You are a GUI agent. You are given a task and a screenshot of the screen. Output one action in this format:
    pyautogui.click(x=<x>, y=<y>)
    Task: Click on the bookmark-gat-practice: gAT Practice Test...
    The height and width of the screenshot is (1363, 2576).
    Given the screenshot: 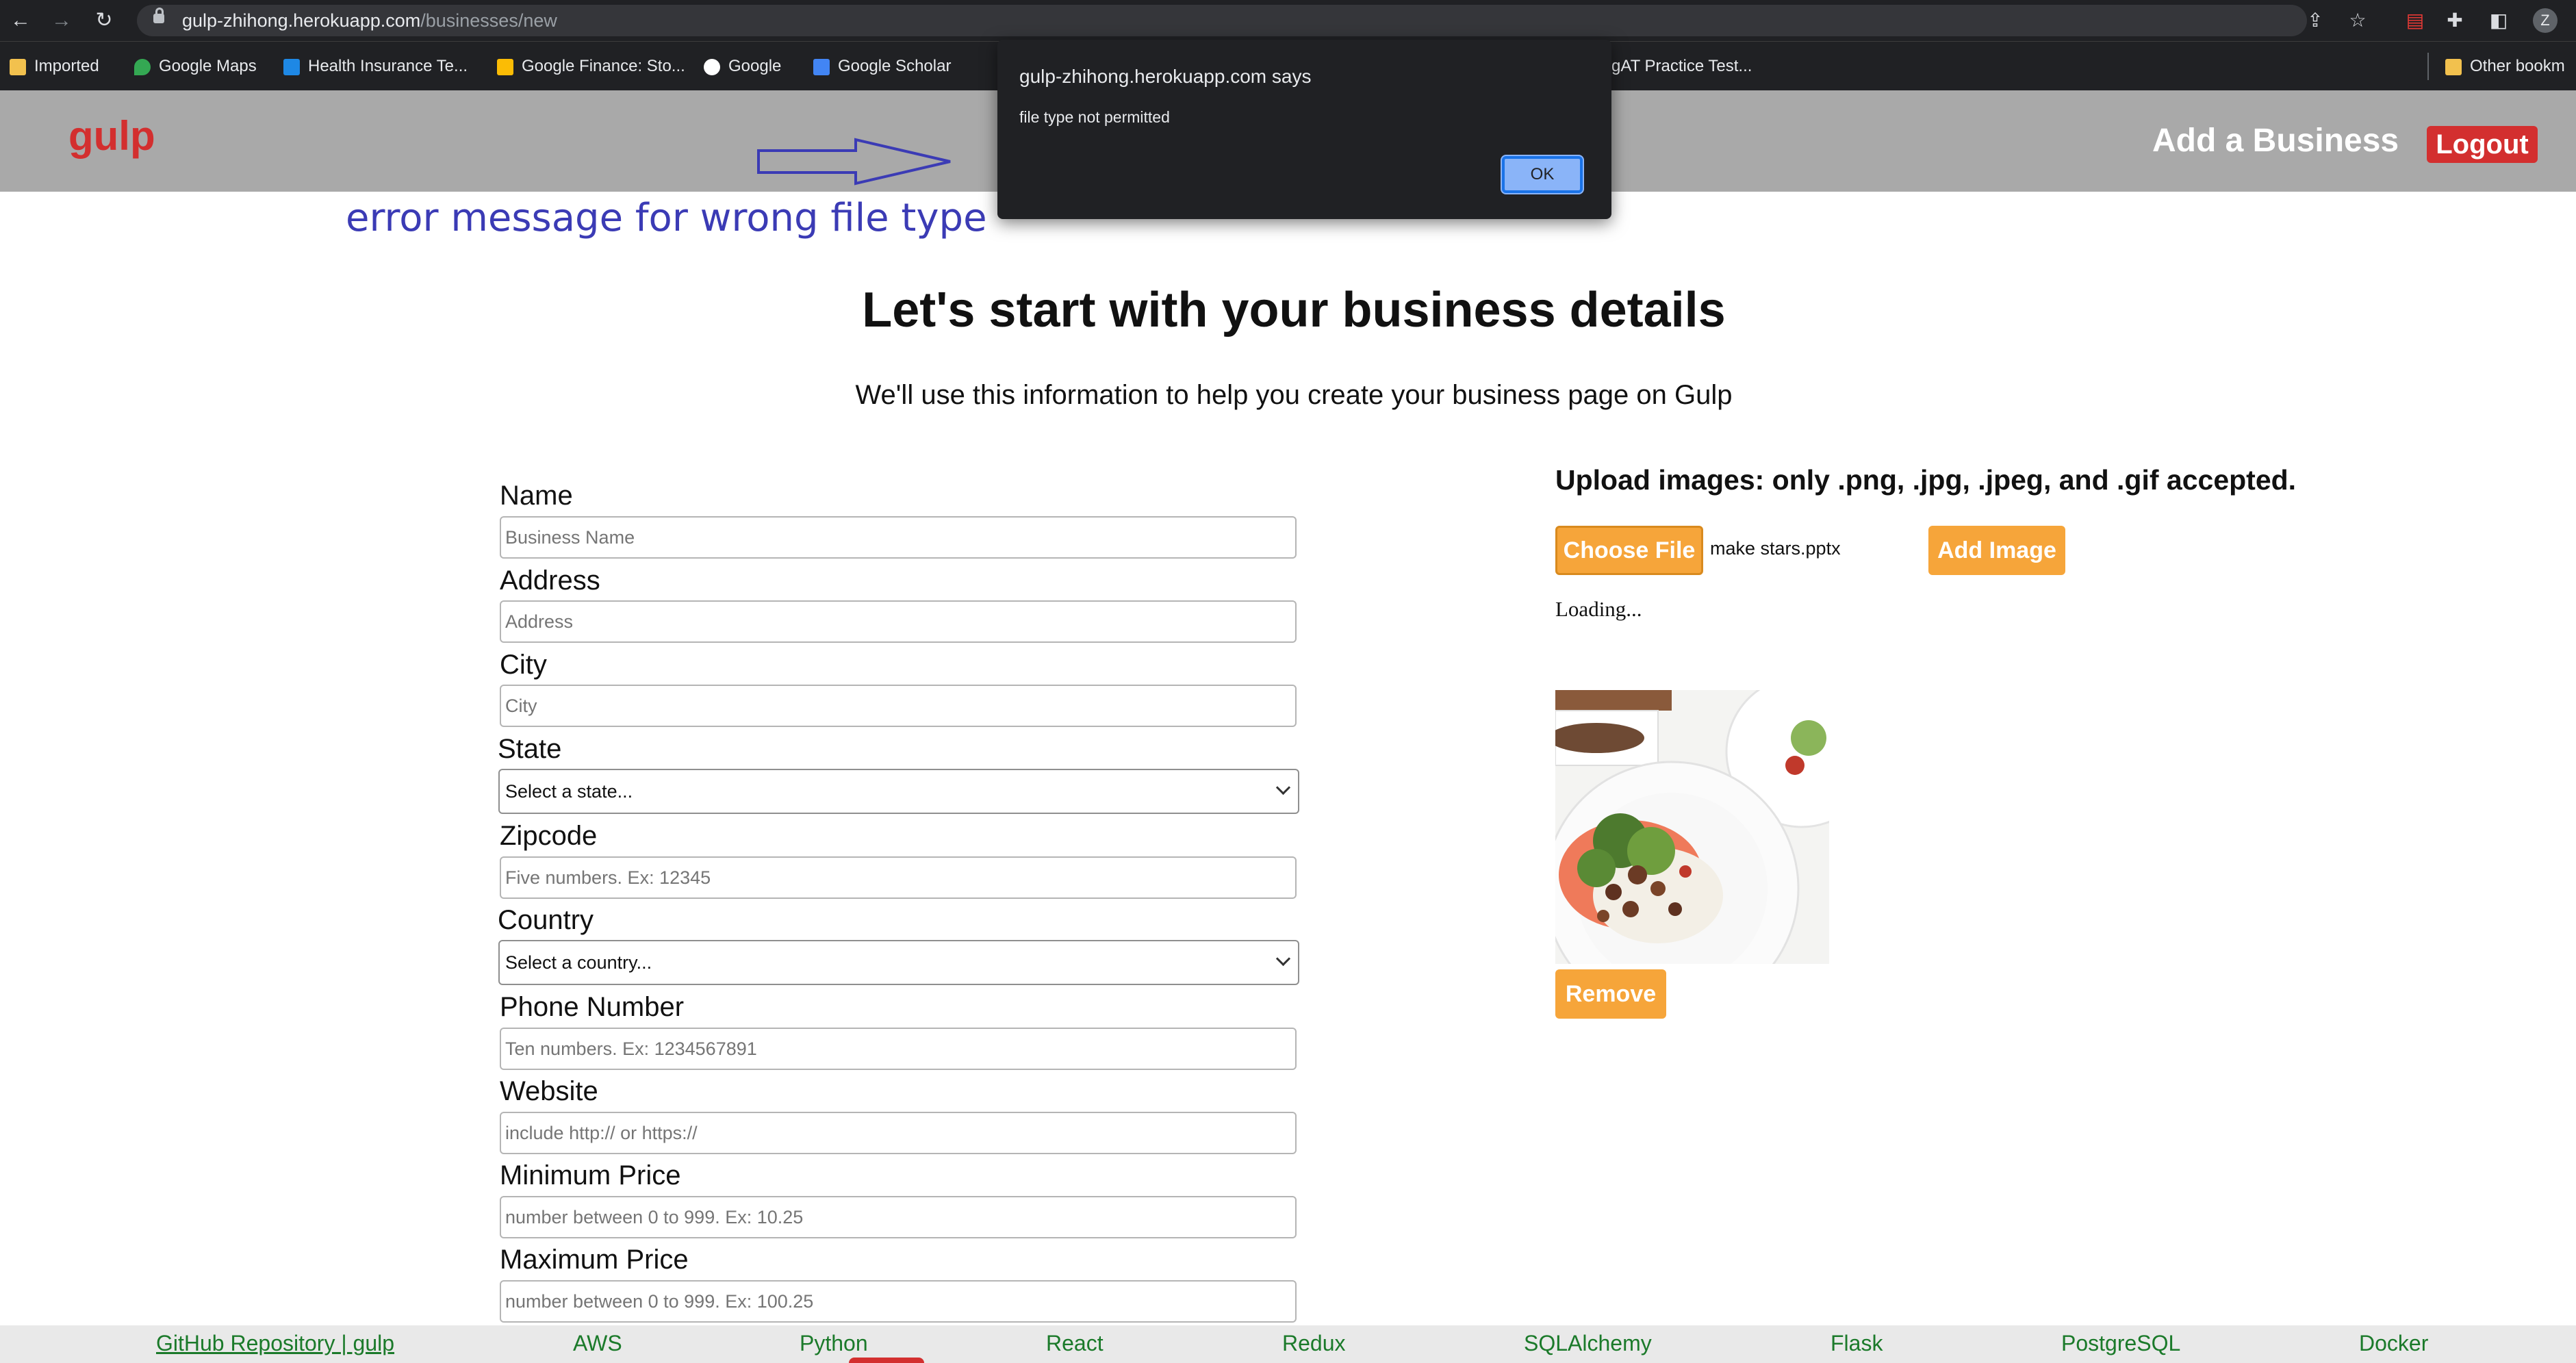 What is the action you would take?
    pyautogui.click(x=1682, y=66)
    